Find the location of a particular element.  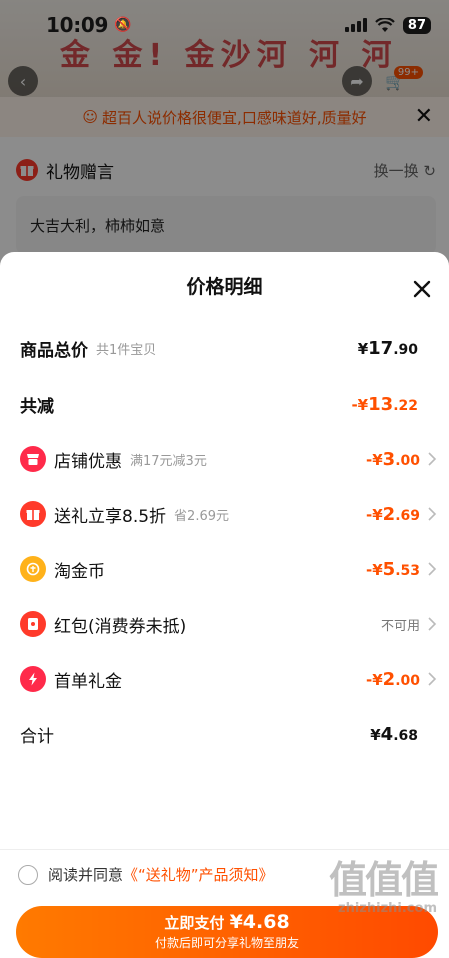

pay-label: 立即支付 is located at coordinates (194, 923).